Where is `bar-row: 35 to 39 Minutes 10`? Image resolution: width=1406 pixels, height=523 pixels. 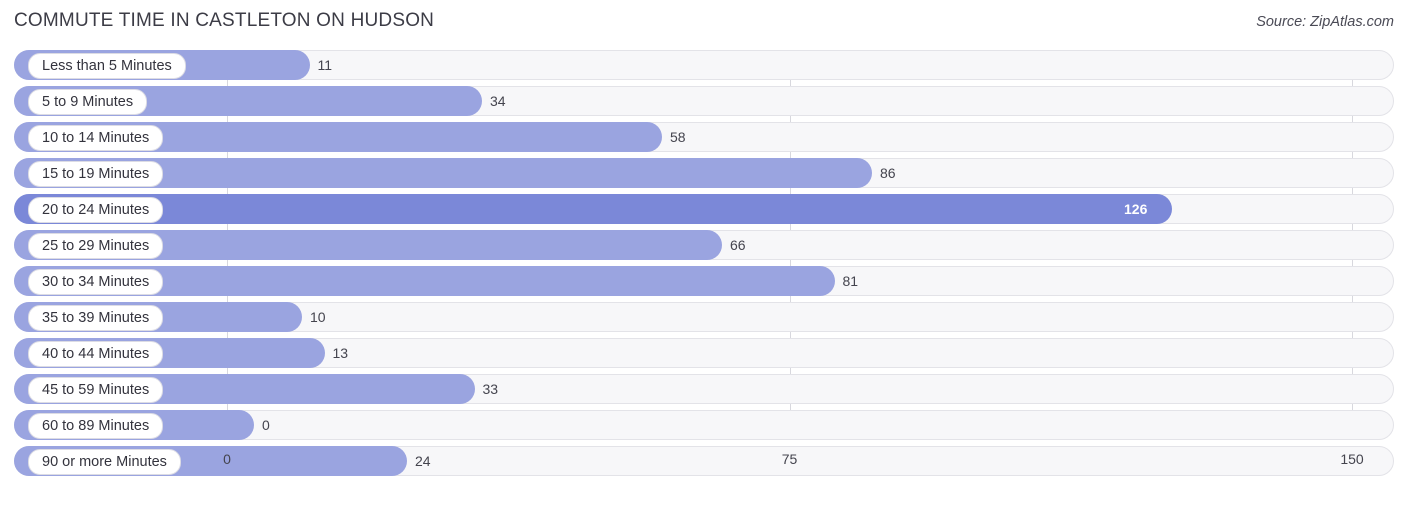 bar-row: 35 to 39 Minutes 10 is located at coordinates (704, 317).